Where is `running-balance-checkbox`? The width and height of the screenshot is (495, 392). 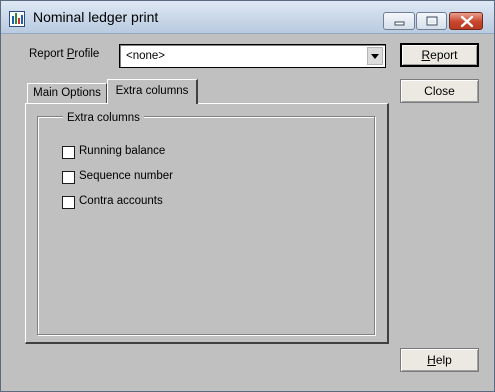 running-balance-checkbox is located at coordinates (68, 152).